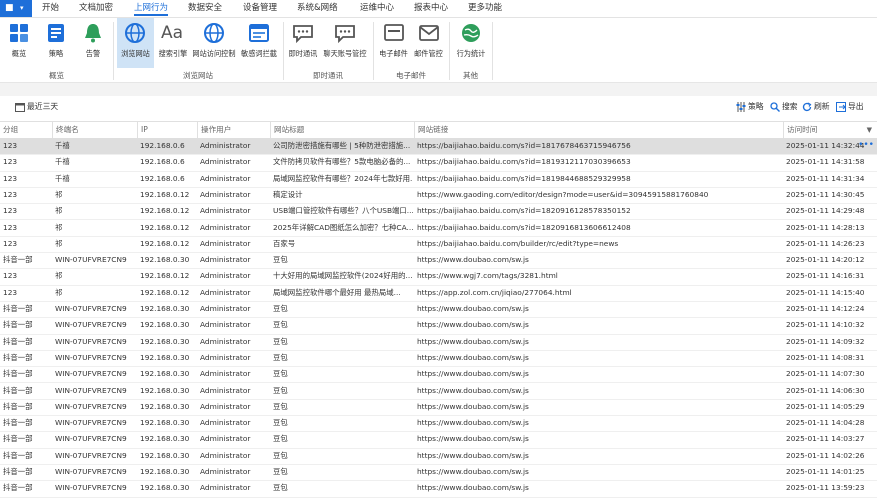 This screenshot has width=877, height=500. What do you see at coordinates (471, 43) in the screenshot?
I see `behavior-stats-button: 行为统计` at bounding box center [471, 43].